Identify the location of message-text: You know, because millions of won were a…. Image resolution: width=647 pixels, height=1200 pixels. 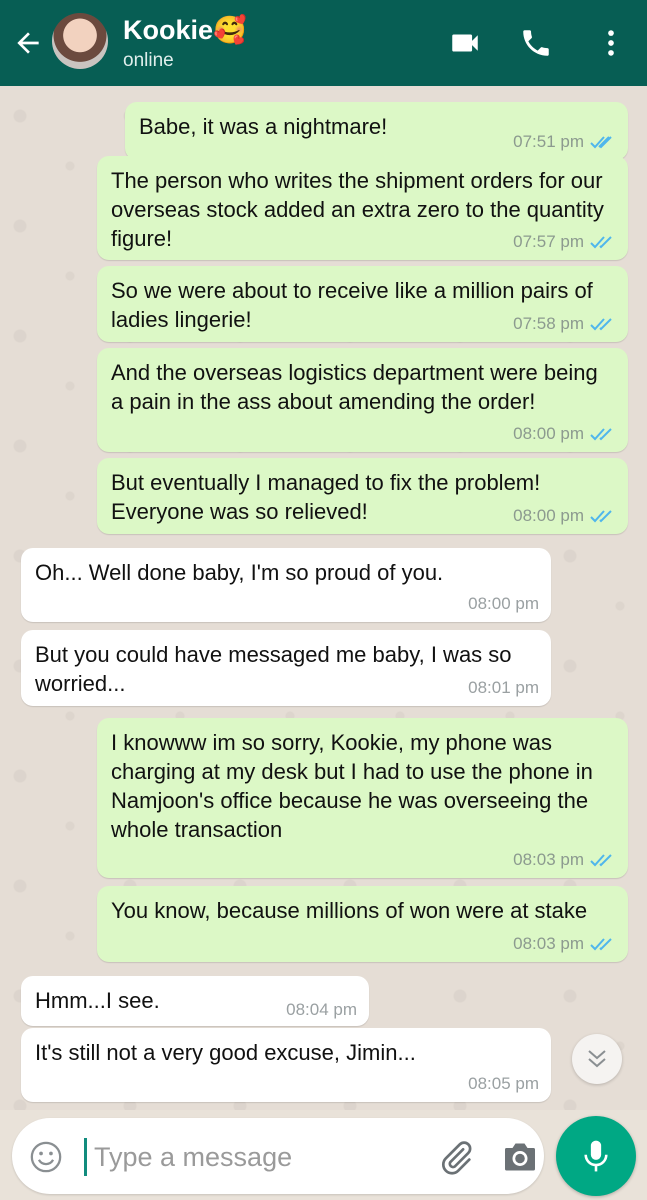
(349, 910).